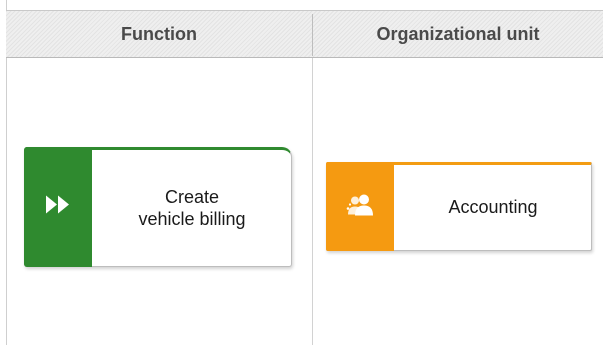  I want to click on org-unit-label: Accounting, so click(493, 207).